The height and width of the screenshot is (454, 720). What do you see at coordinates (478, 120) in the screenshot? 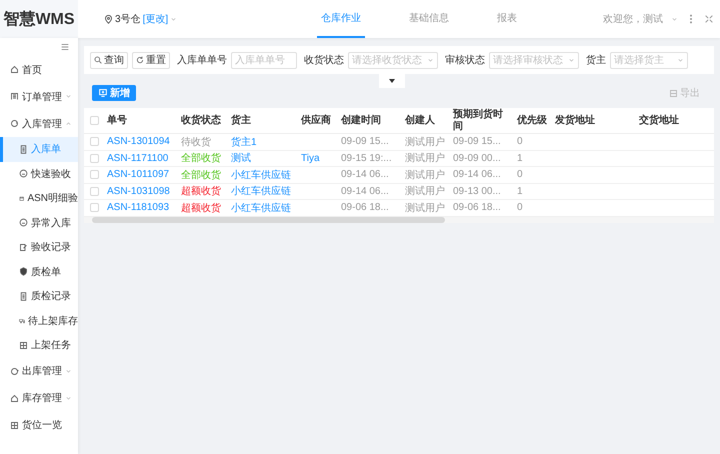
I see `column-header: 预期到货时间` at bounding box center [478, 120].